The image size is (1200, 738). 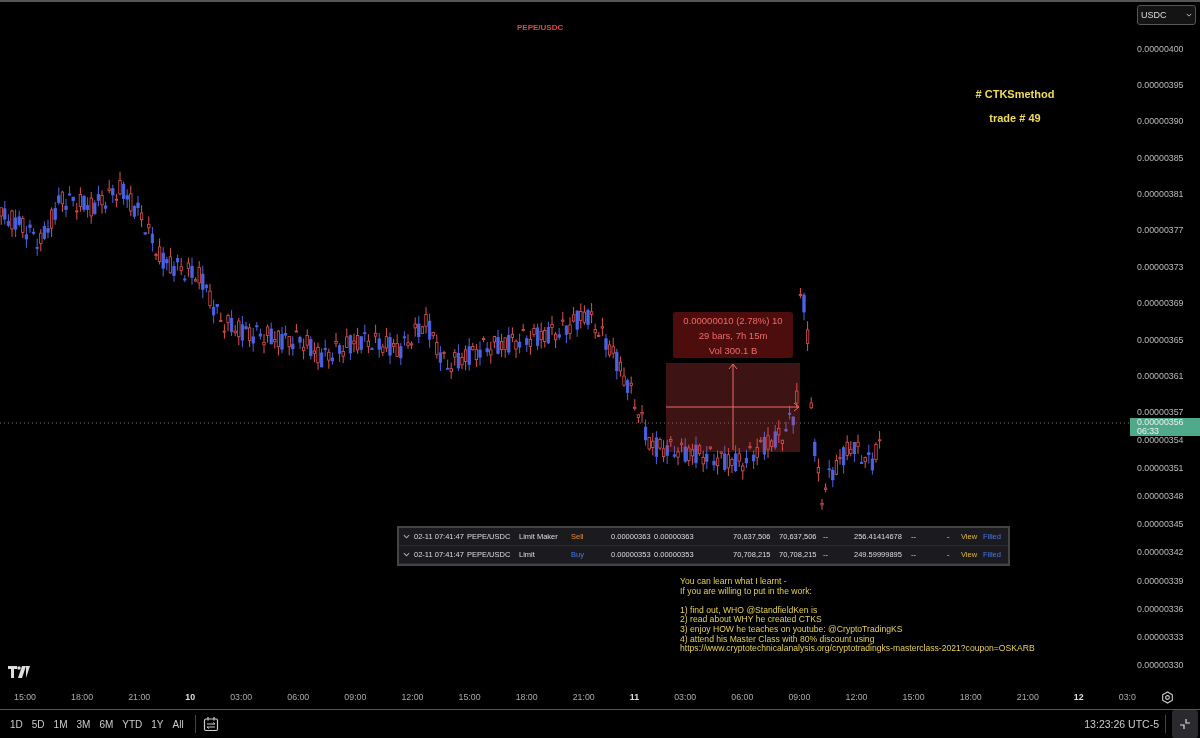 I want to click on range-button: 3M, so click(x=83, y=724).